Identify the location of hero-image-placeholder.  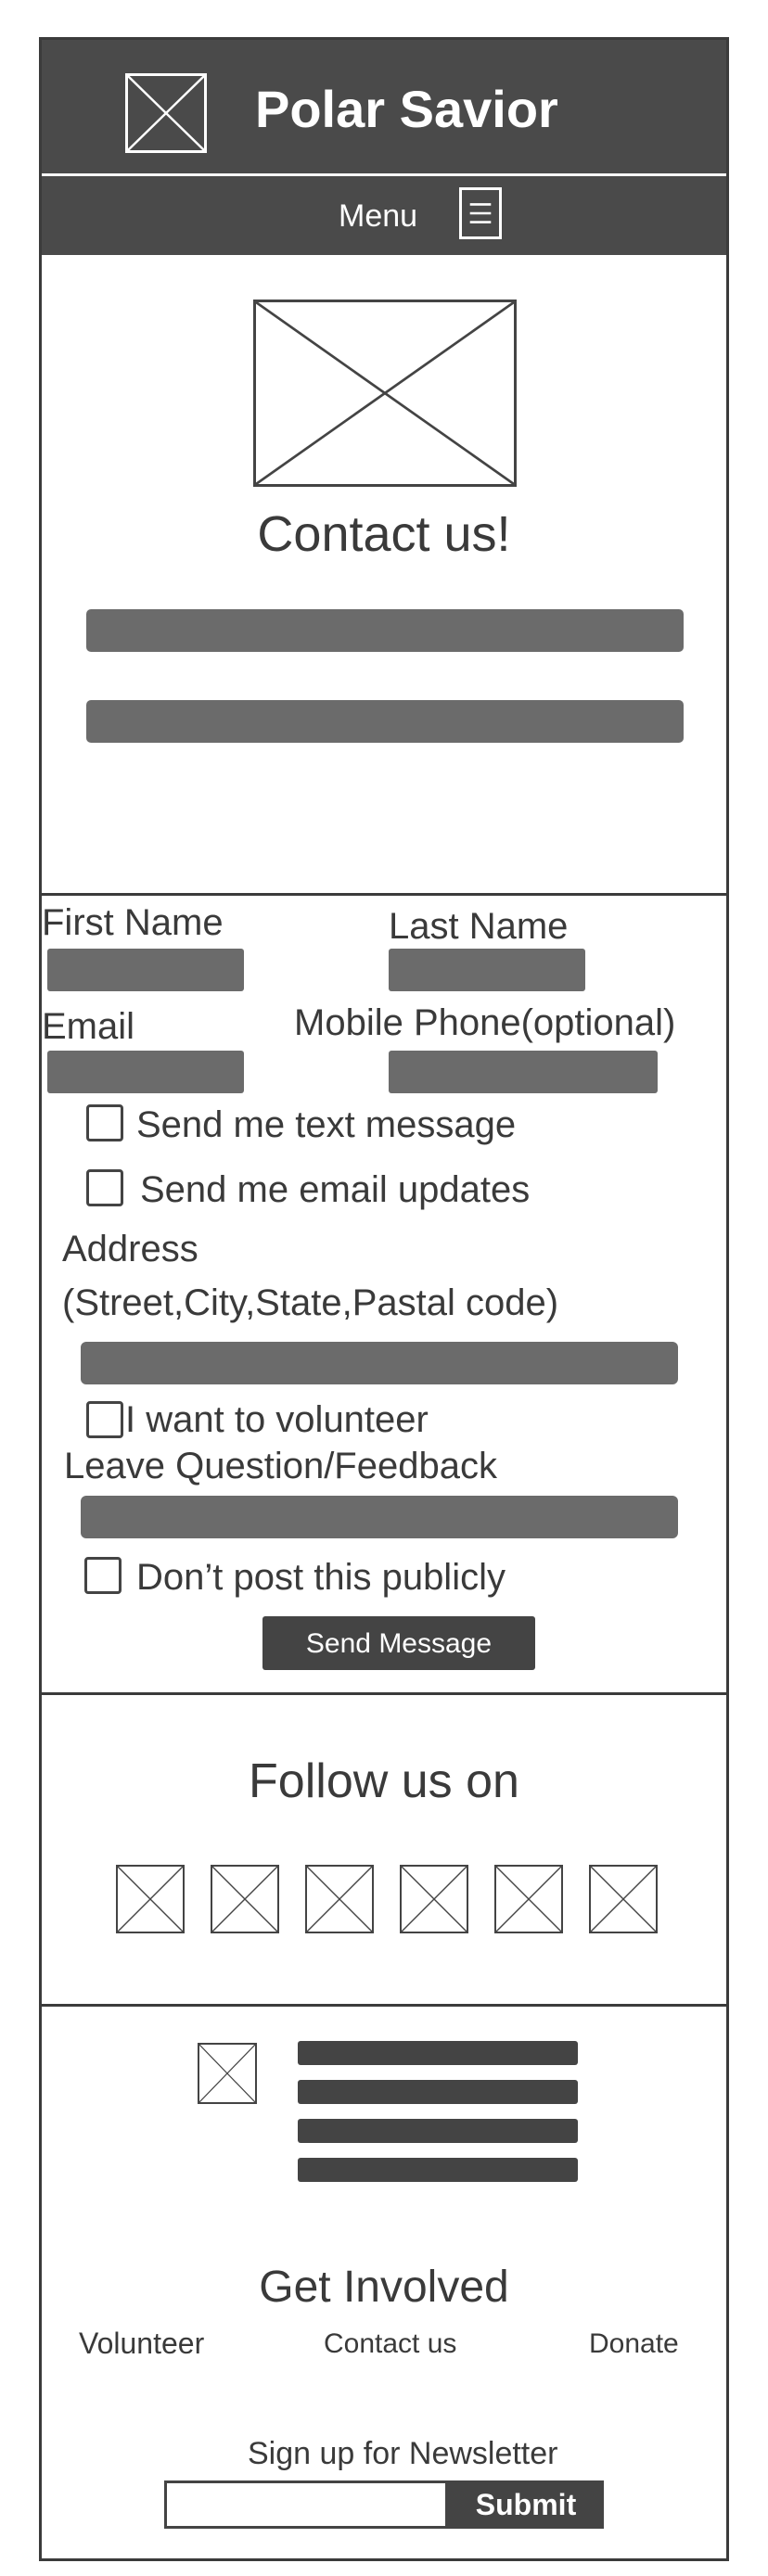
(385, 393).